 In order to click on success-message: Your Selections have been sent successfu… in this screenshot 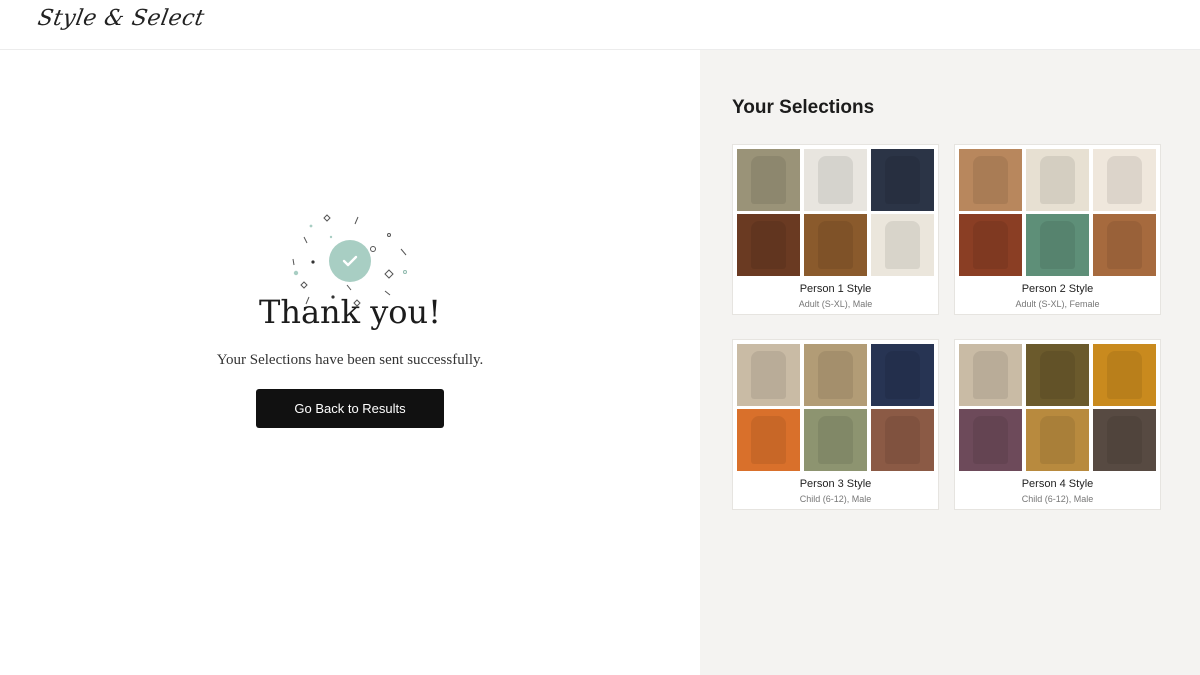, I will do `click(350, 360)`.